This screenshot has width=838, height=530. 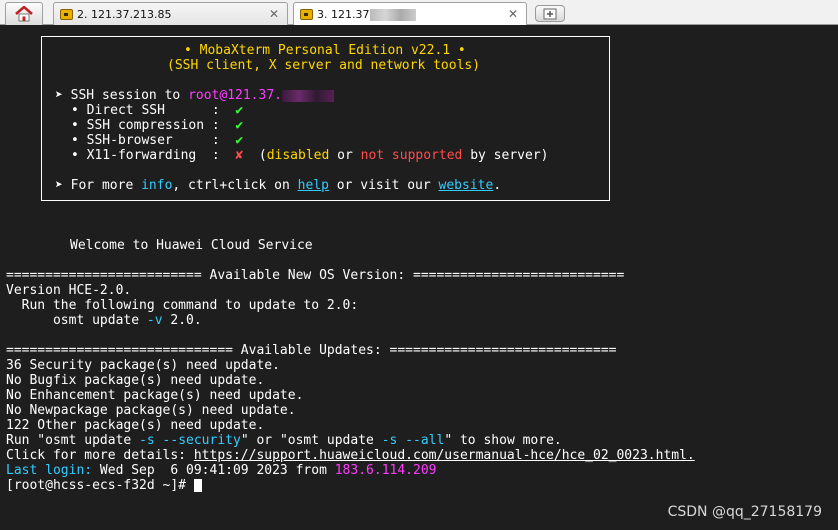 I want to click on shell-prompt: [root@hcss-ecs-f32d ~]#, so click(x=100, y=485).